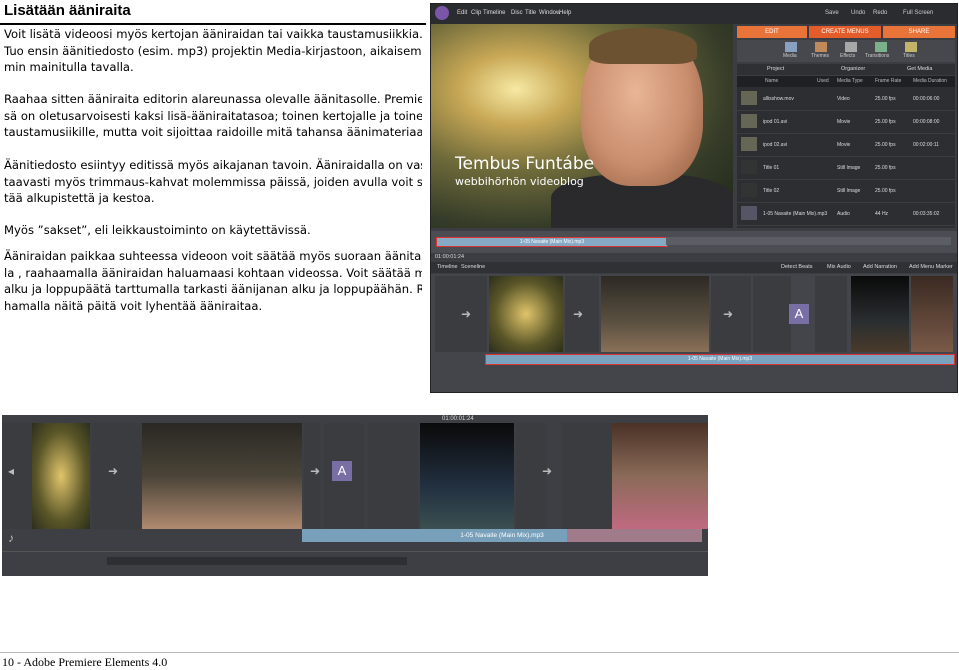 The image size is (959, 670). I want to click on audio-track-icon: ♪, so click(18, 538).